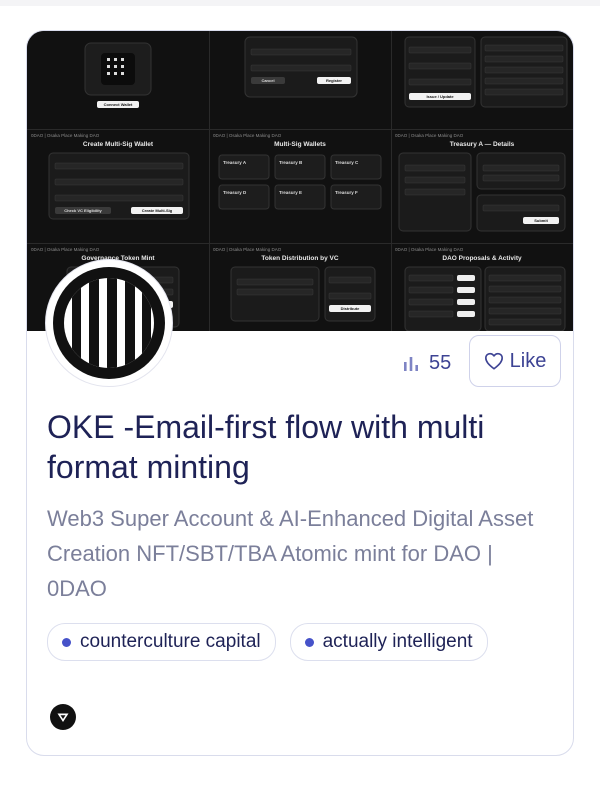 The image size is (600, 785). I want to click on views-count: 55, so click(440, 362).